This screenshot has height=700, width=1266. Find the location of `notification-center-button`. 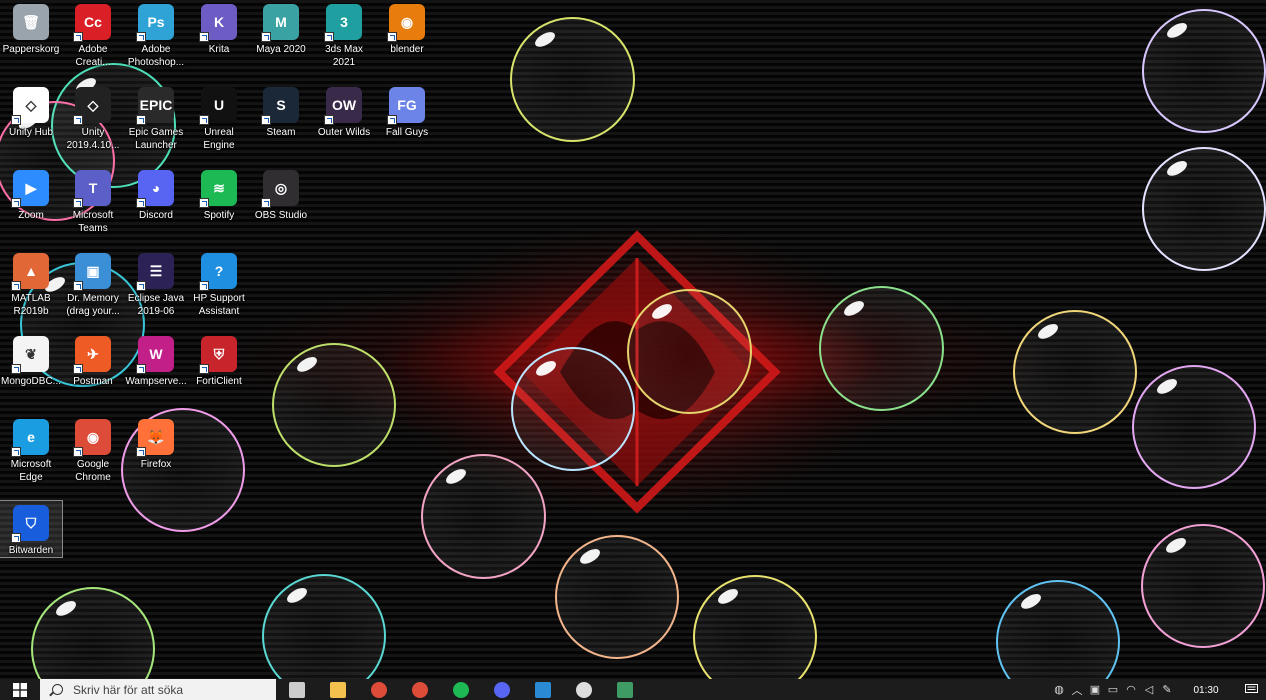

notification-center-button is located at coordinates (1251, 689).